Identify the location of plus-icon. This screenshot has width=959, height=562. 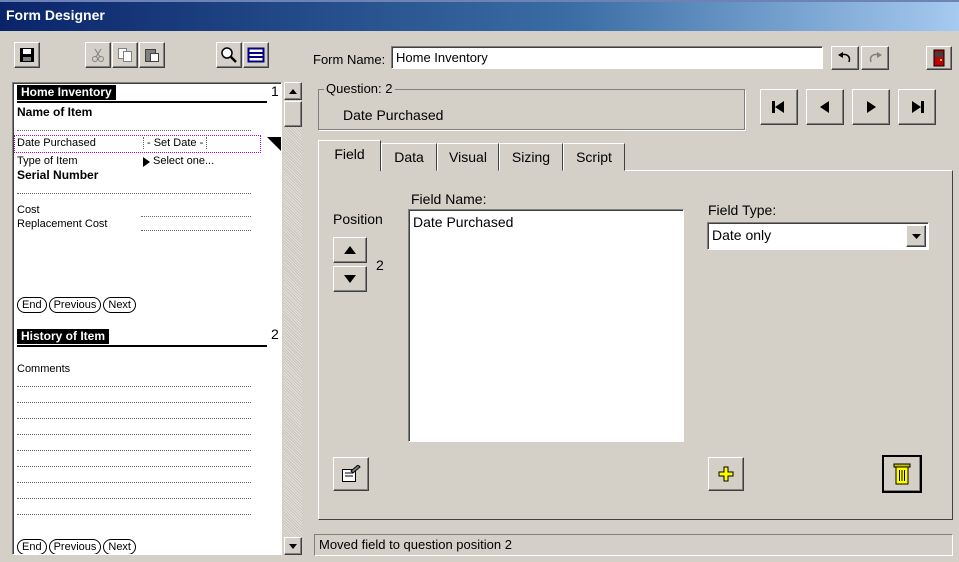
(726, 474).